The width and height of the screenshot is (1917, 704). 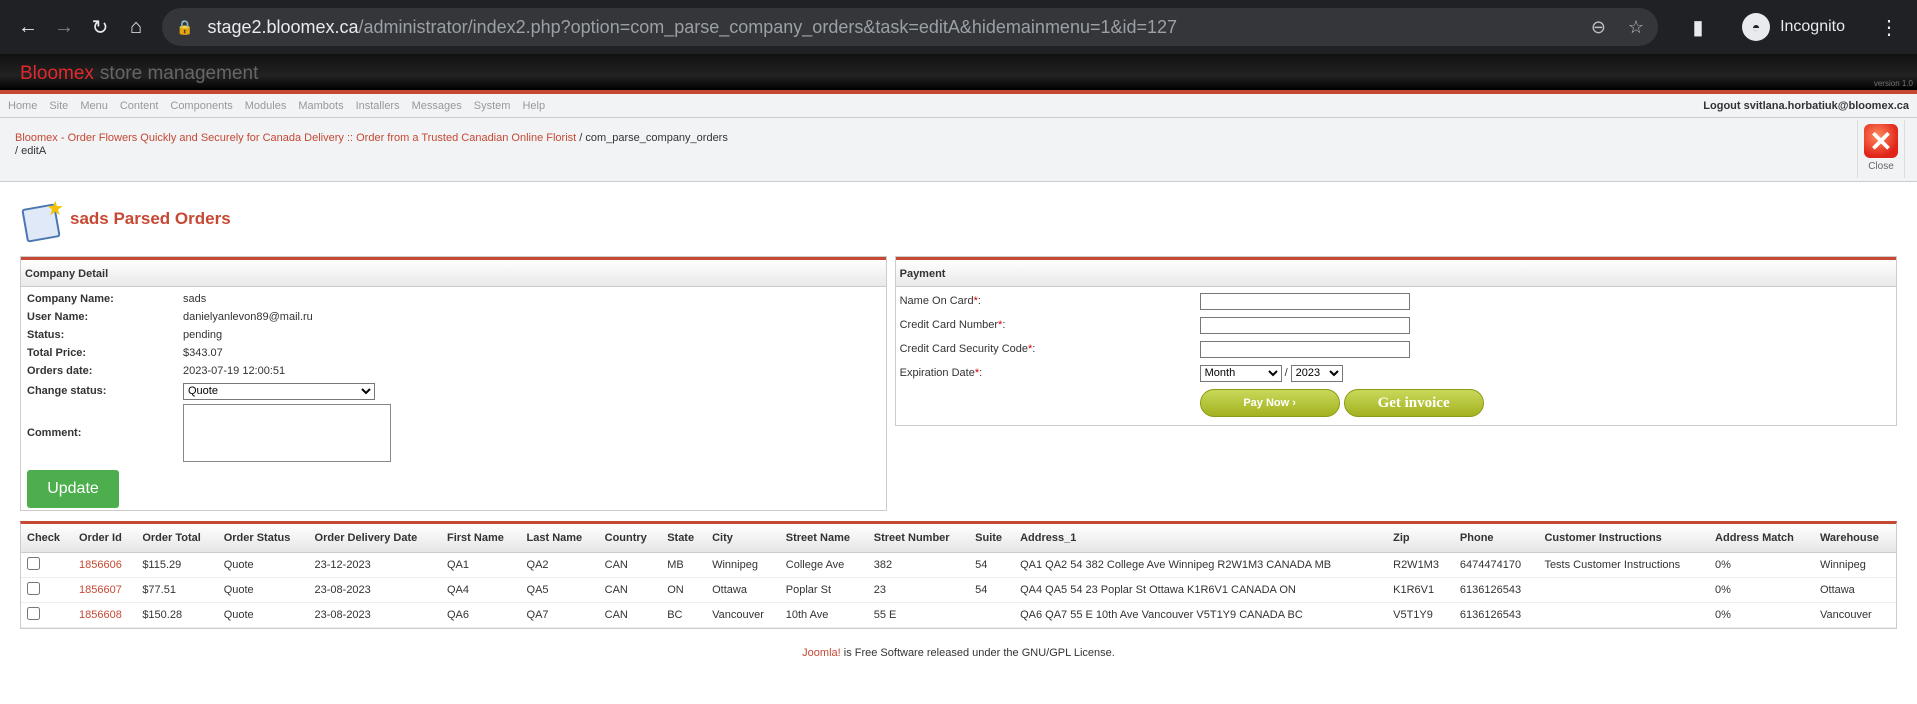 What do you see at coordinates (958, 74) in the screenshot?
I see `admin-header: Bloomex store management version 1.0` at bounding box center [958, 74].